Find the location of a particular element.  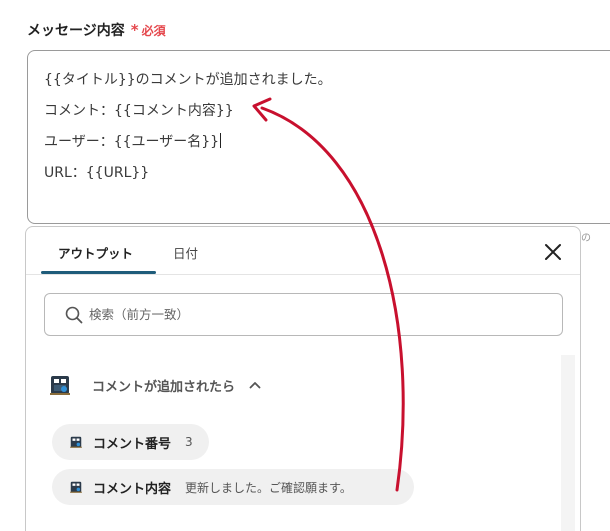

message-line-1: {{タイトル}}のコメントが追加されました。 is located at coordinates (188, 80).